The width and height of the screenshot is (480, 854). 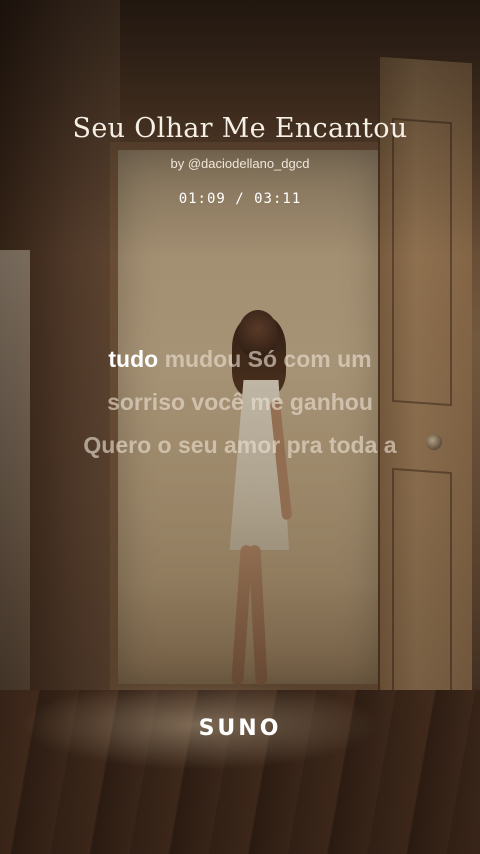 I want to click on playback-time: 01:09 / 03:11, so click(x=240, y=199).